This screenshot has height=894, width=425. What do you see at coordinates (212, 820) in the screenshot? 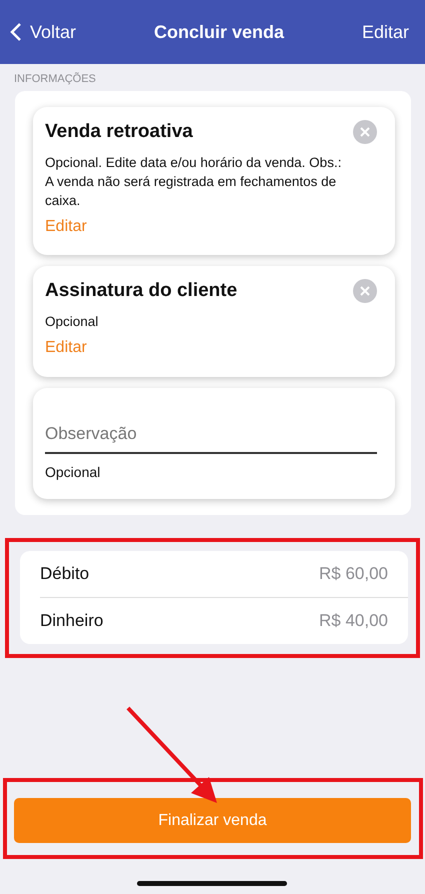
I see `finish-button: Finalizar venda` at bounding box center [212, 820].